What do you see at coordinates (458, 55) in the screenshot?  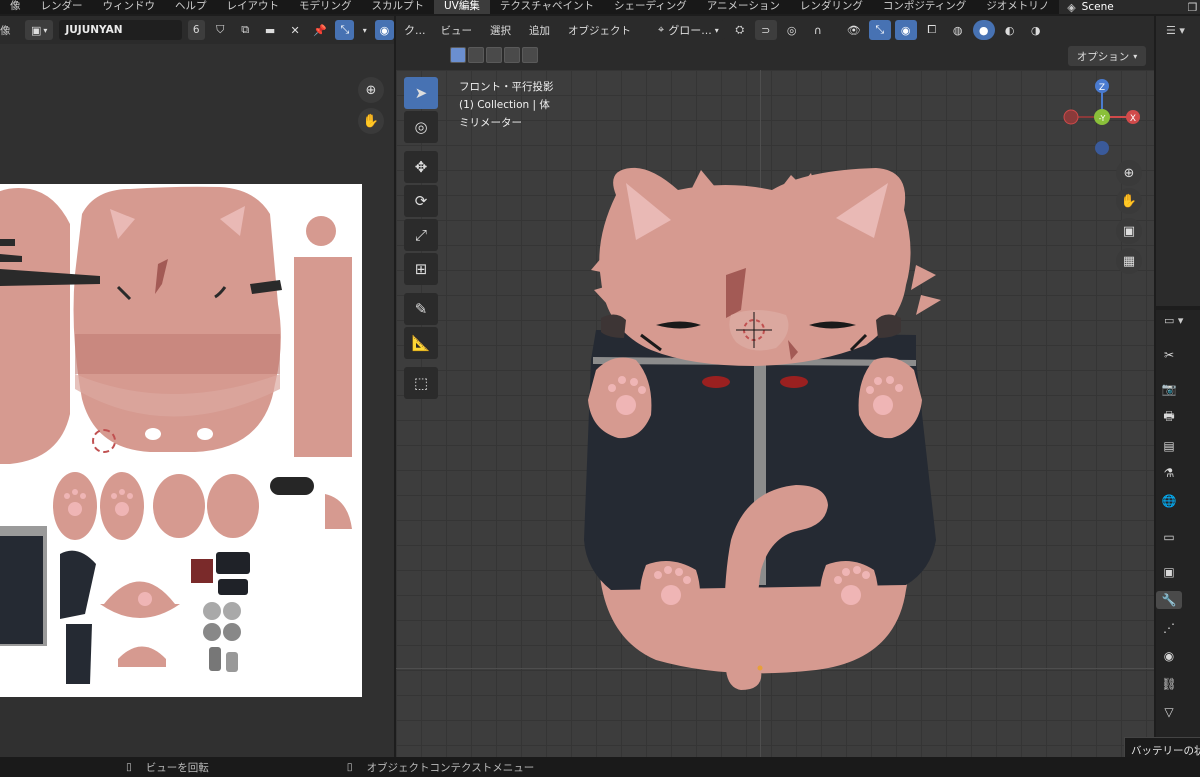 I see `select-new-icon` at bounding box center [458, 55].